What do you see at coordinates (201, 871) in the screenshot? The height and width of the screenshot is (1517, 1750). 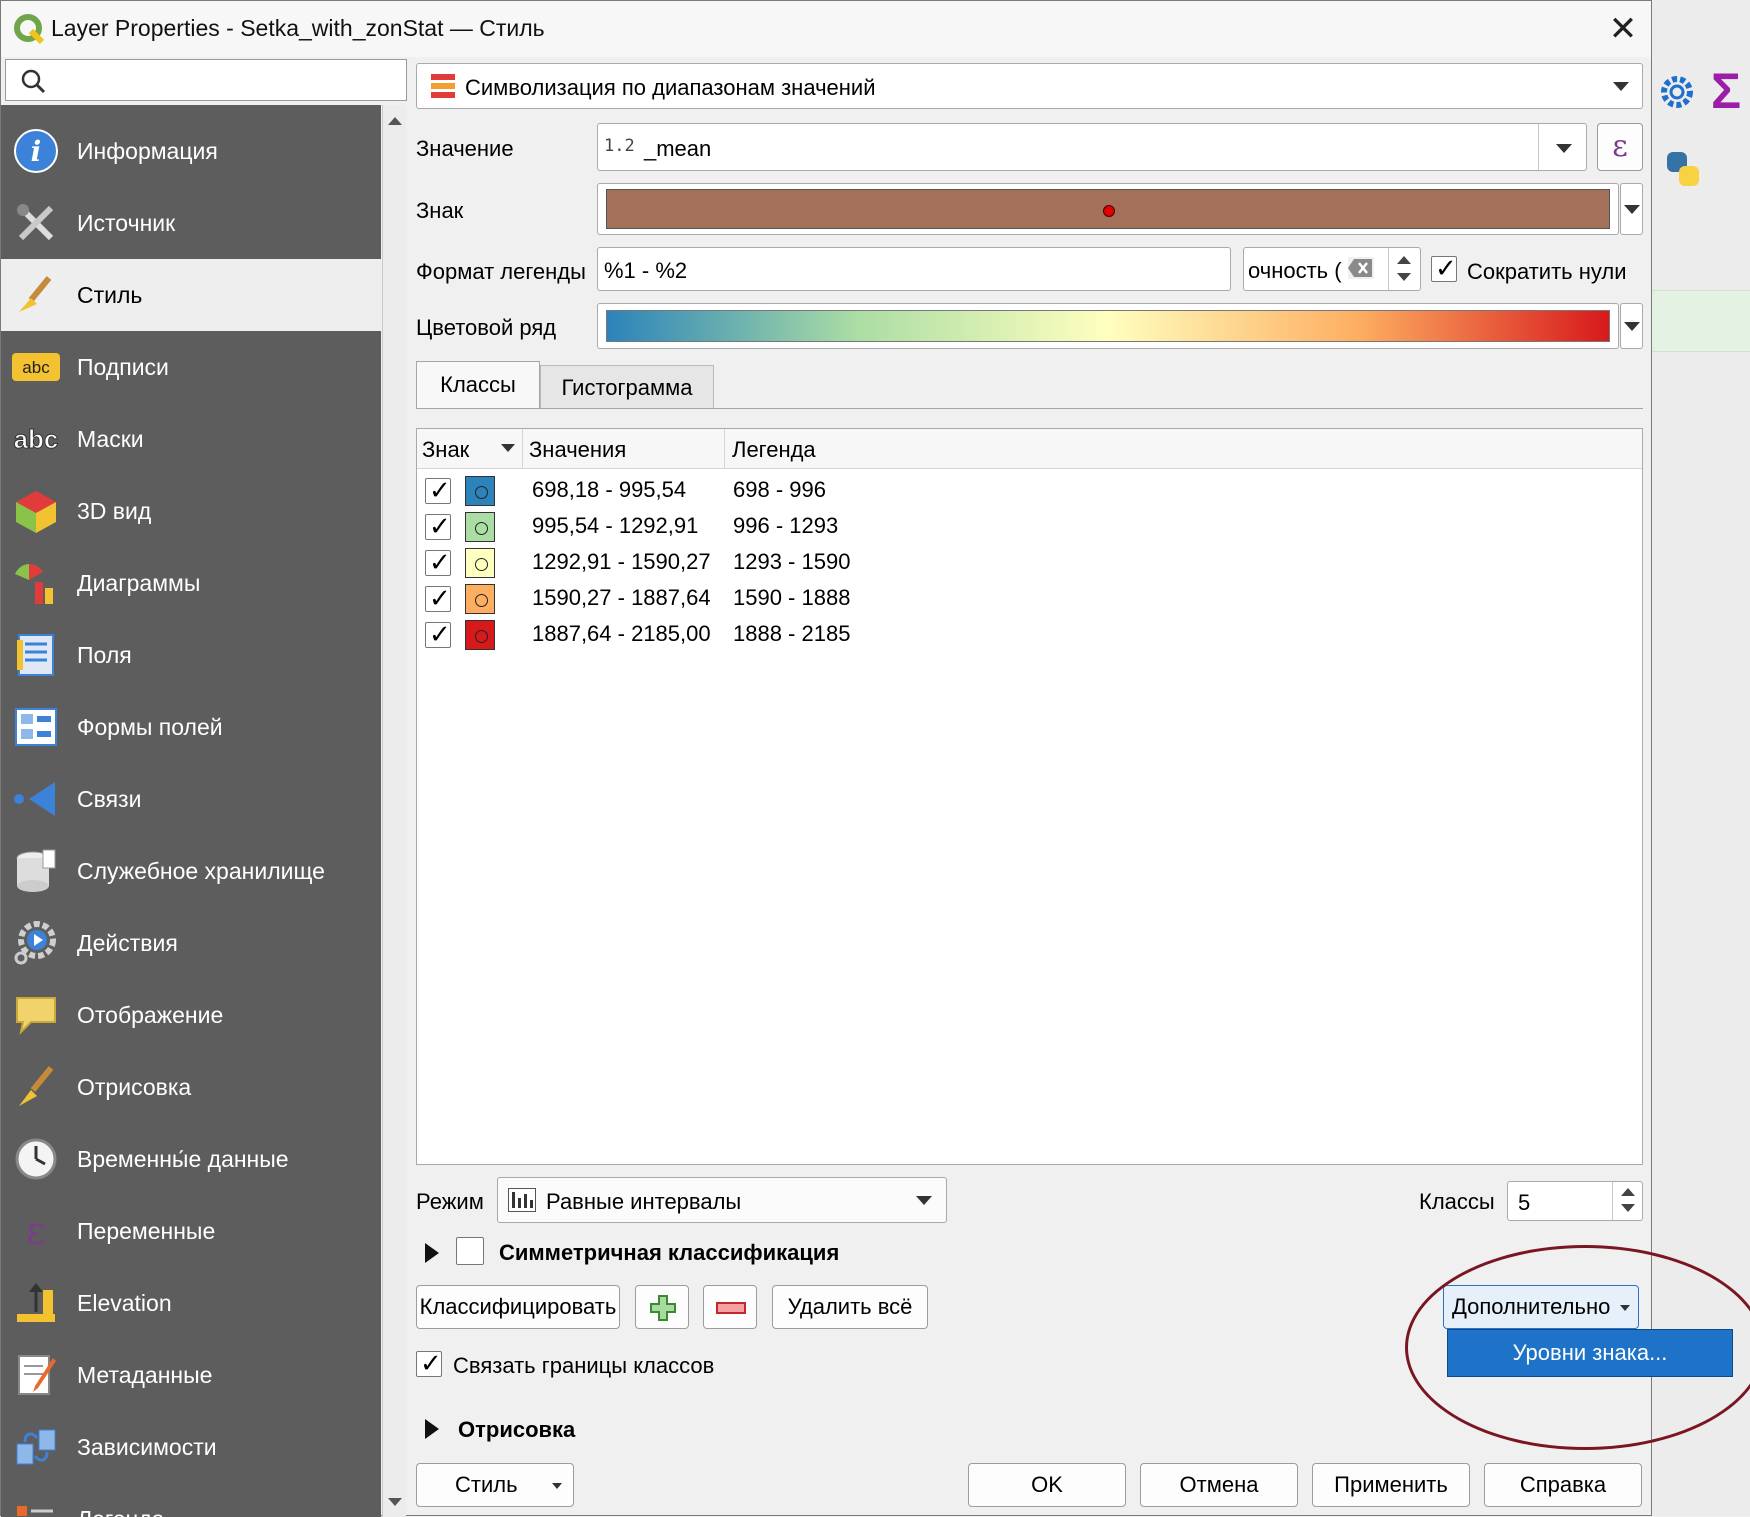 I see `sidebar-item-label: Служебное хранилище` at bounding box center [201, 871].